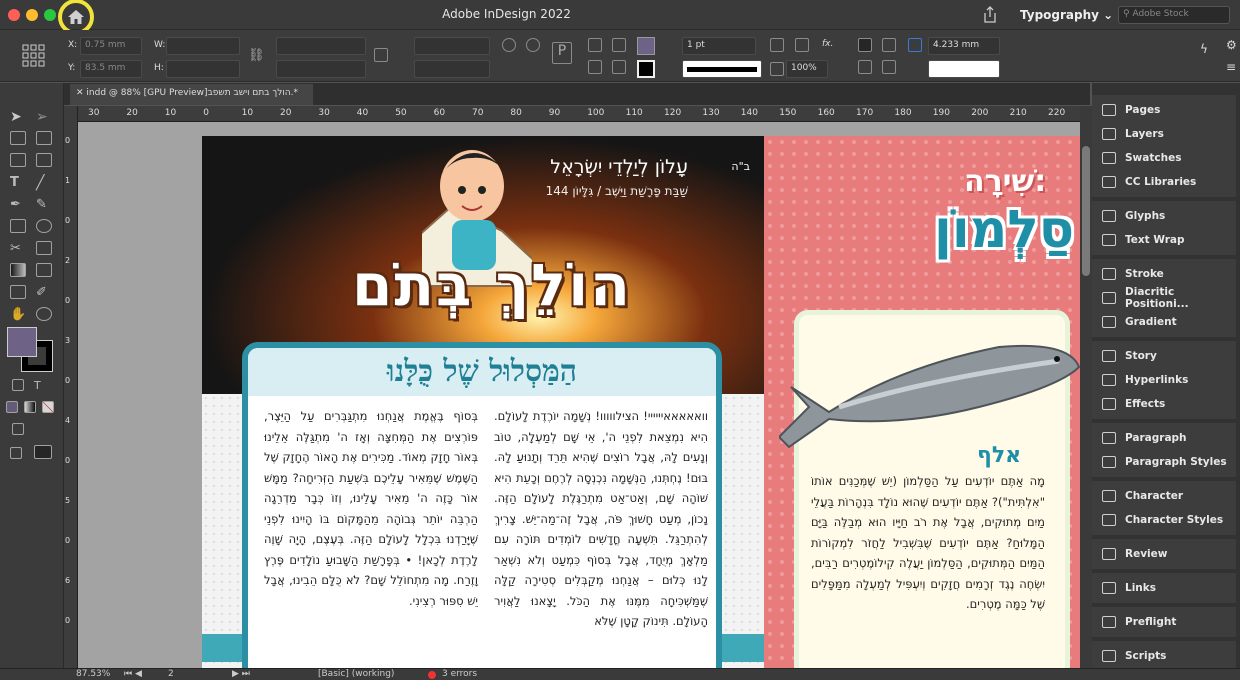 The image size is (1240, 680). Describe the element at coordinates (646, 69) in the screenshot. I see `stroke-color-swatch` at that location.